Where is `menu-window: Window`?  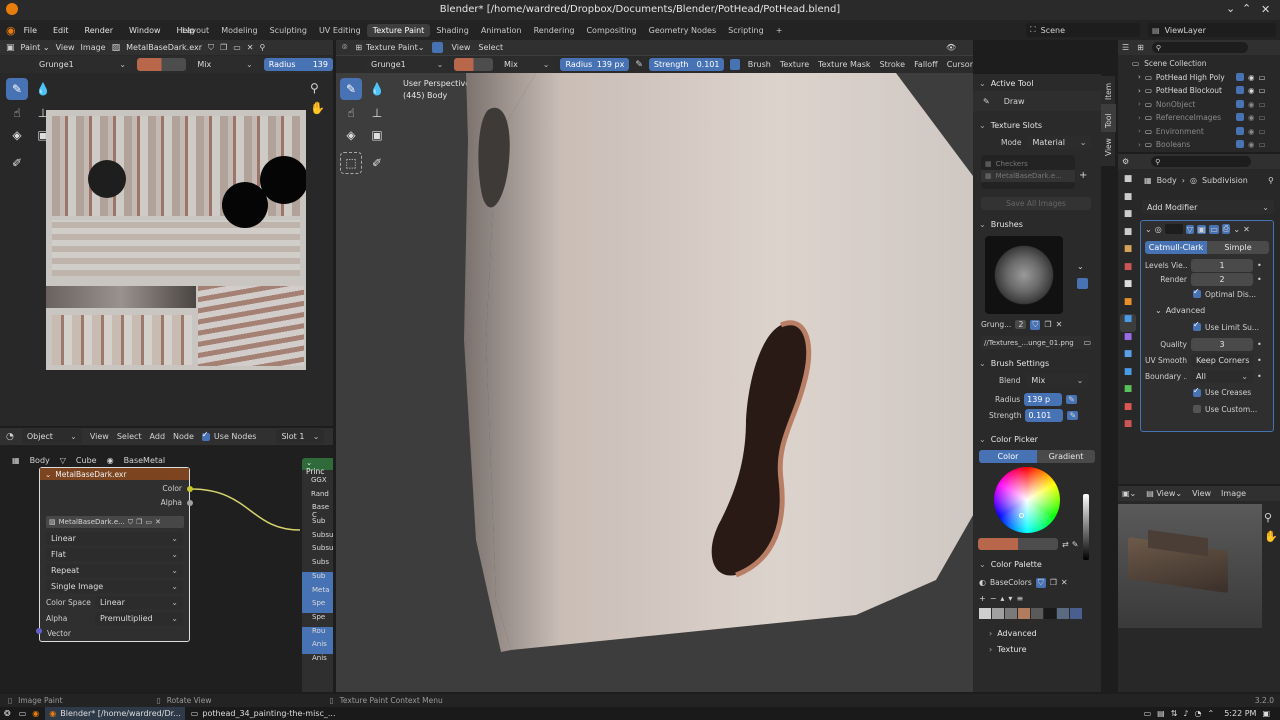
menu-window: Window is located at coordinates (145, 30).